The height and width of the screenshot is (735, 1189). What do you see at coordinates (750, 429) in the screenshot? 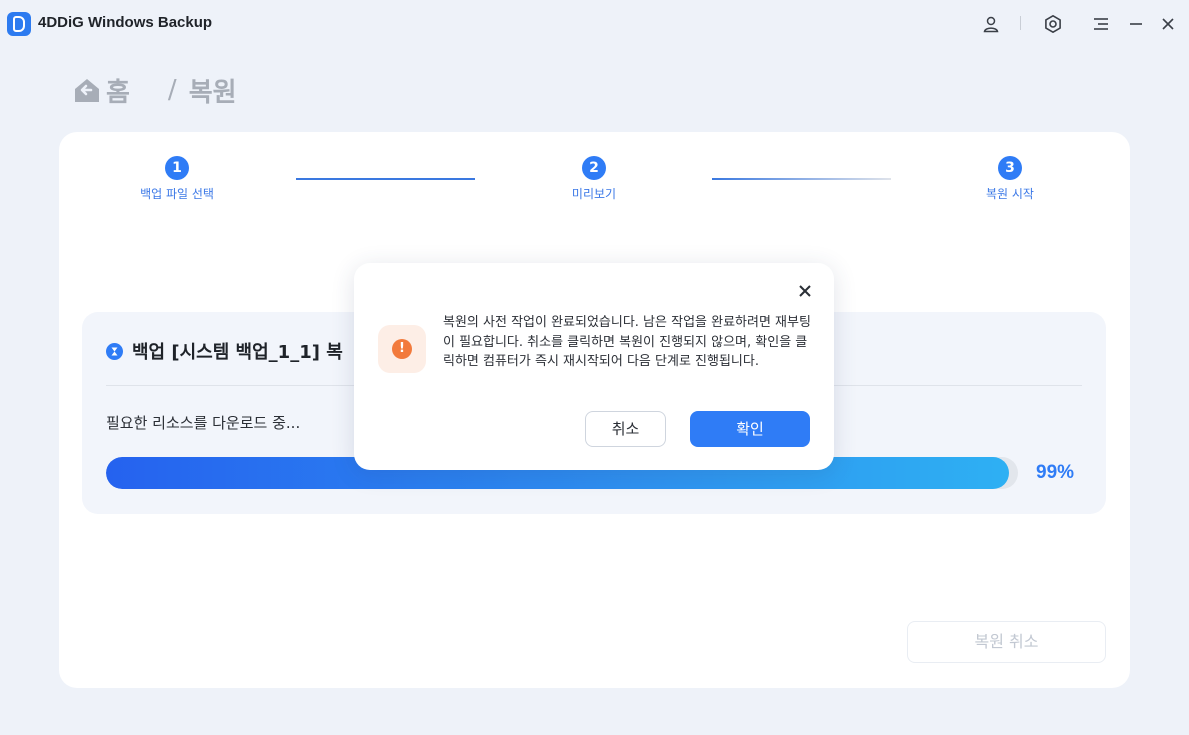
I see `dialog-confirm-button: 확인` at bounding box center [750, 429].